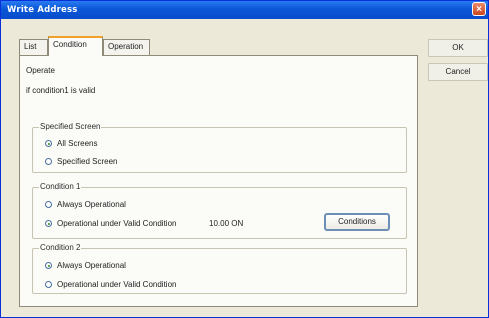 This screenshot has height=318, width=489. Describe the element at coordinates (42, 10) in the screenshot. I see `window-title: Write Address` at that location.